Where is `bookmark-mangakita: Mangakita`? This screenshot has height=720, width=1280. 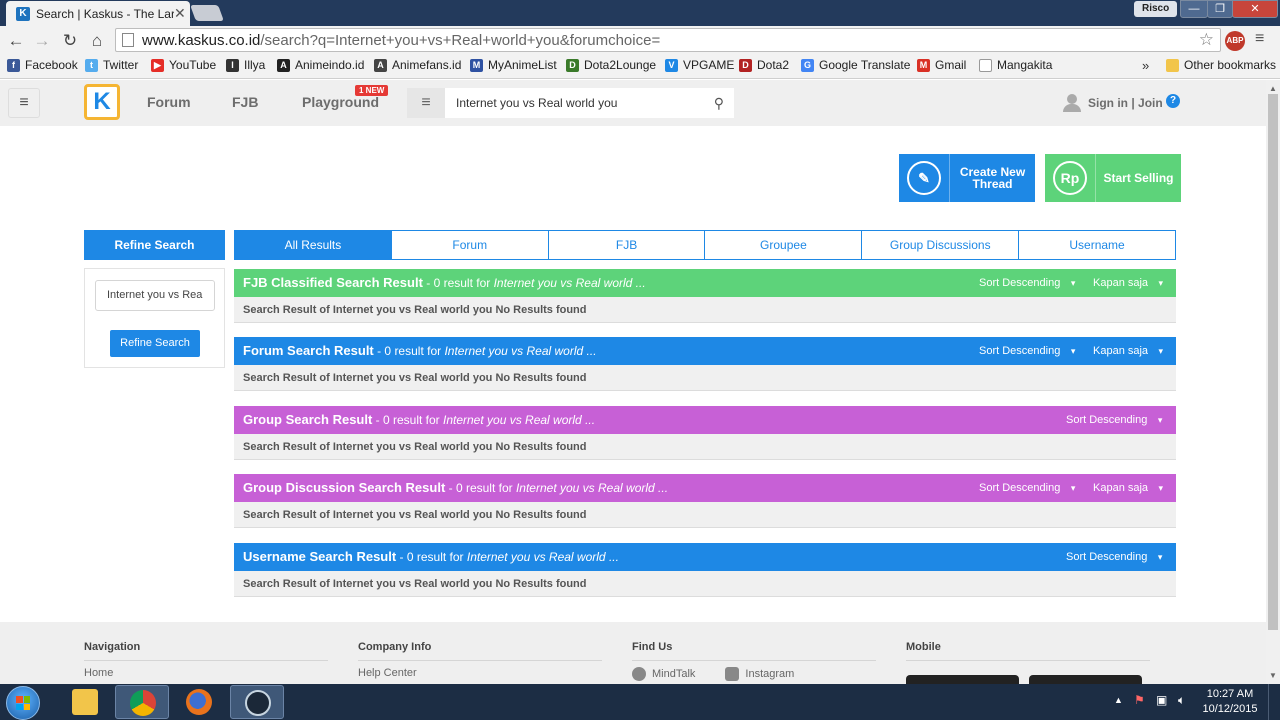 bookmark-mangakita: Mangakita is located at coordinates (1015, 65).